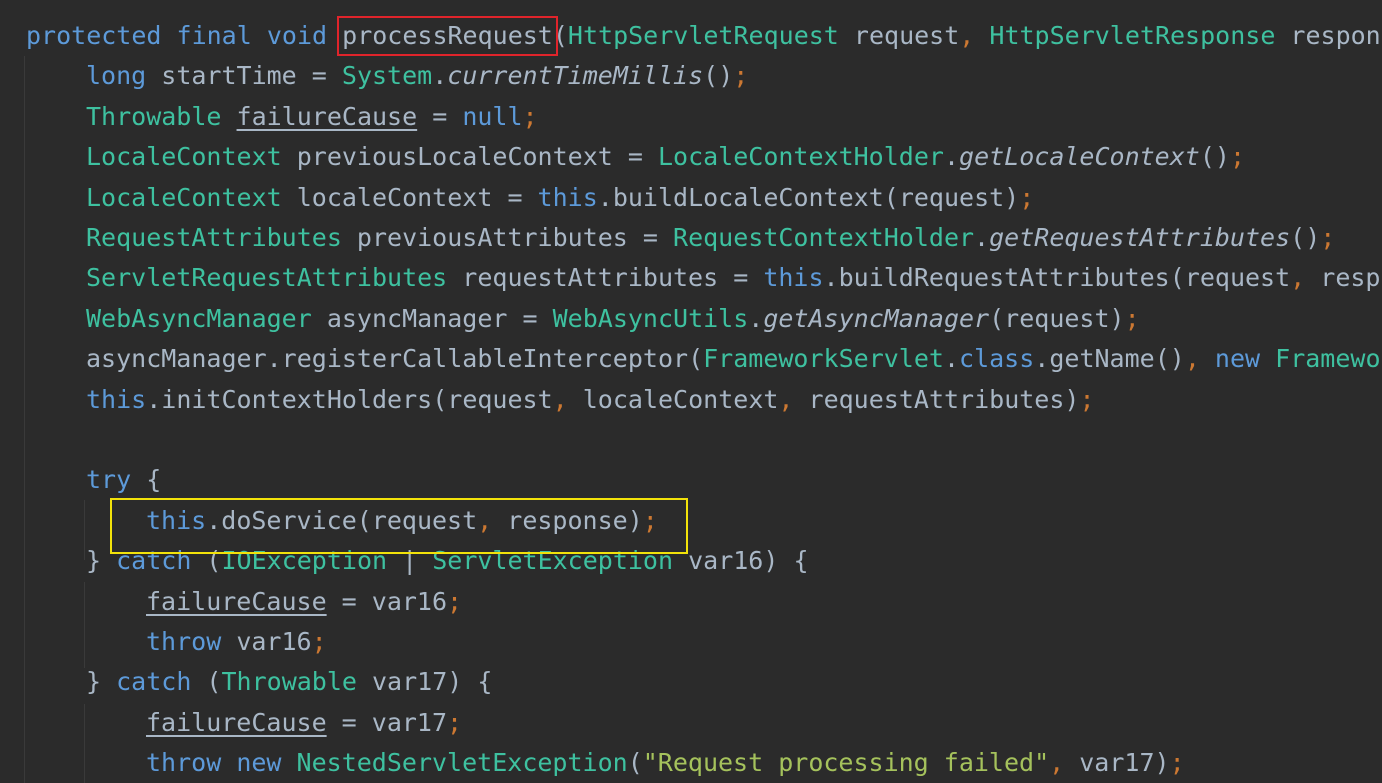 This screenshot has height=783, width=1382. I want to click on code-token: ServletRequestAttributes, so click(267, 278).